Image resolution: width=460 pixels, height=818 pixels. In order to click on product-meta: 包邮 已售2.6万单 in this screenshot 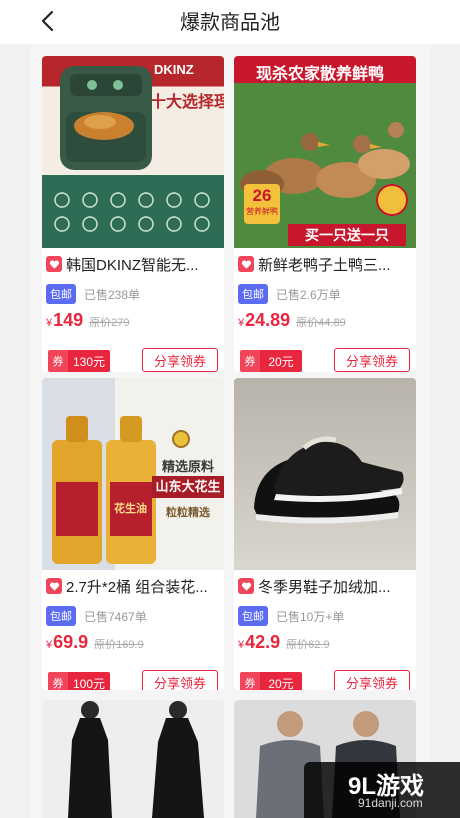, I will do `click(289, 294)`.